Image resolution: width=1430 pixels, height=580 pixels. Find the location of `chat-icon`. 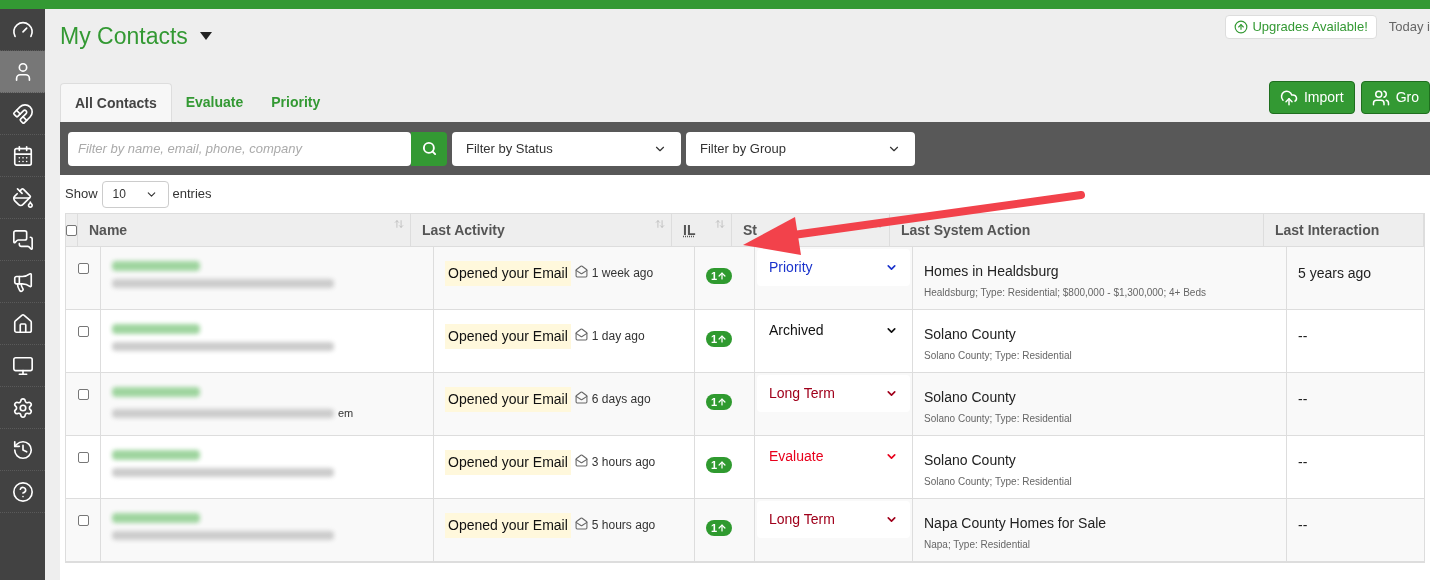

chat-icon is located at coordinates (22, 239).